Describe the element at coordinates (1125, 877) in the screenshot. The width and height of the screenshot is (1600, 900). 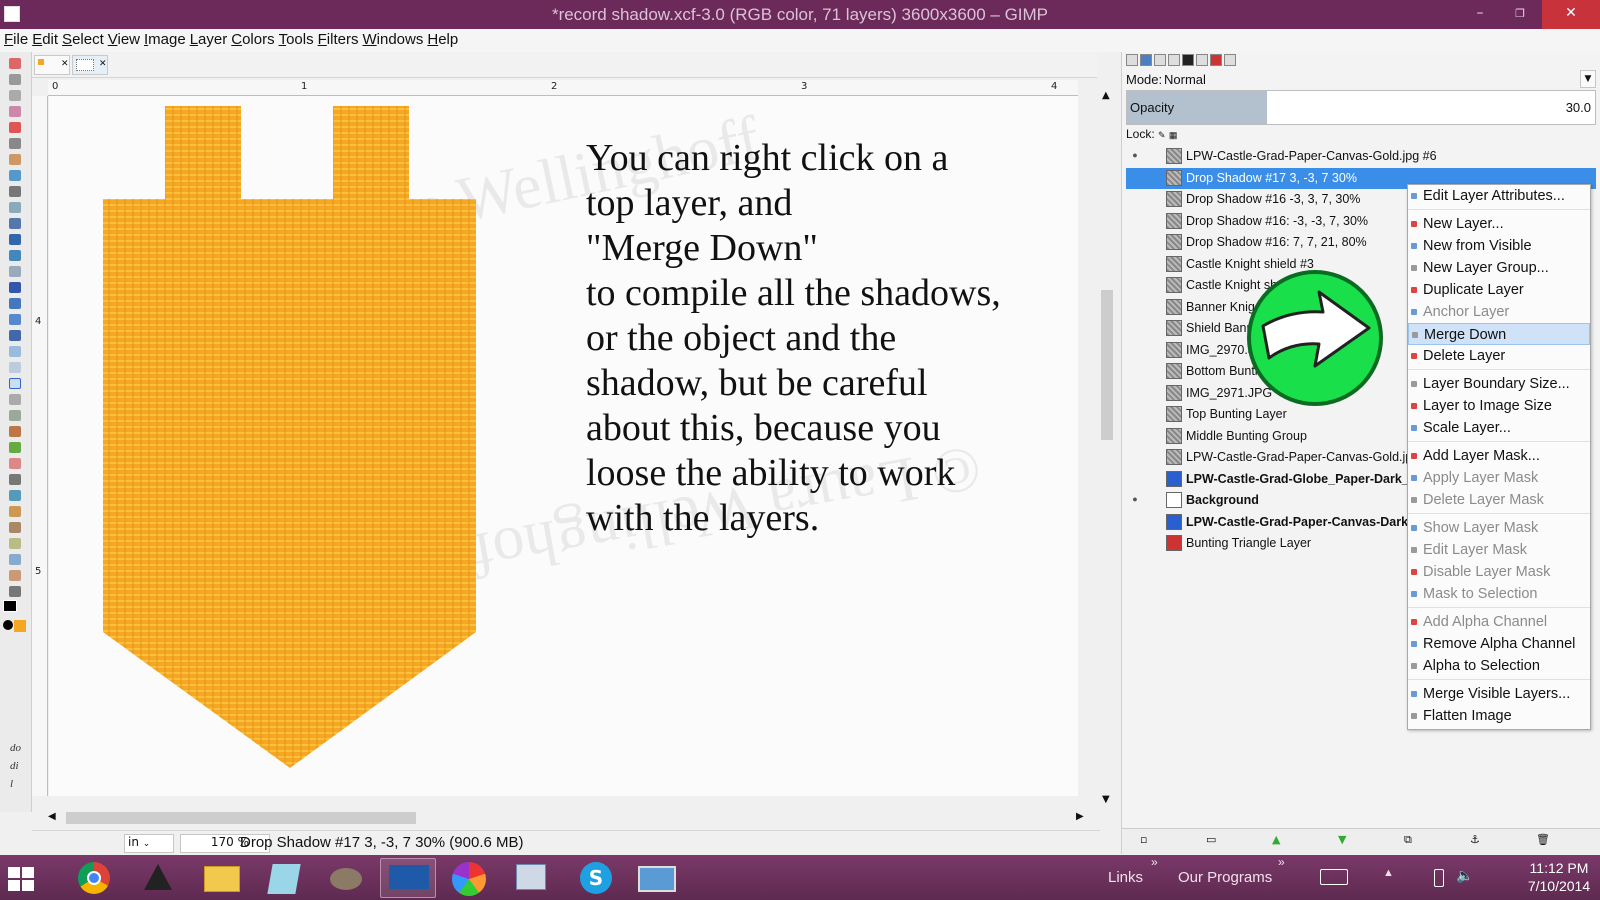
I see `links-toolbar-label: Links` at that location.